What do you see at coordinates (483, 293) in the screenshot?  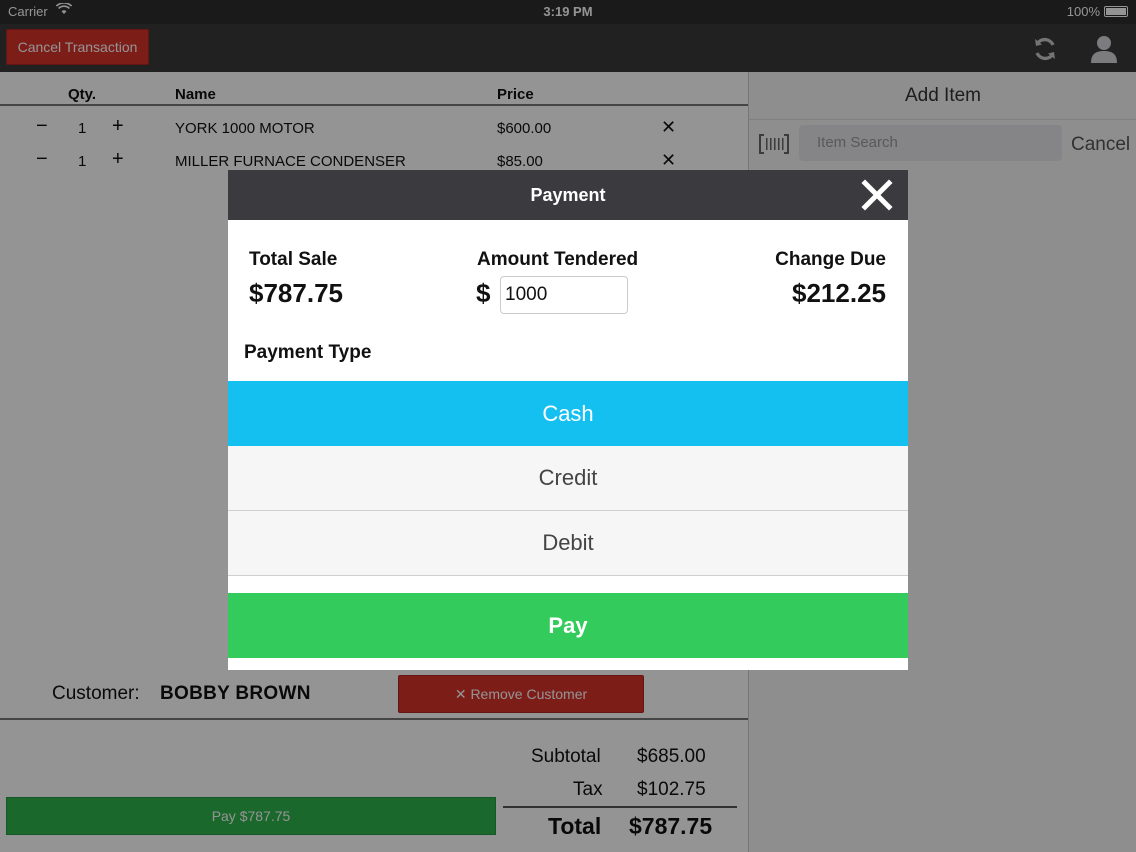 I see `currency-symbol: $` at bounding box center [483, 293].